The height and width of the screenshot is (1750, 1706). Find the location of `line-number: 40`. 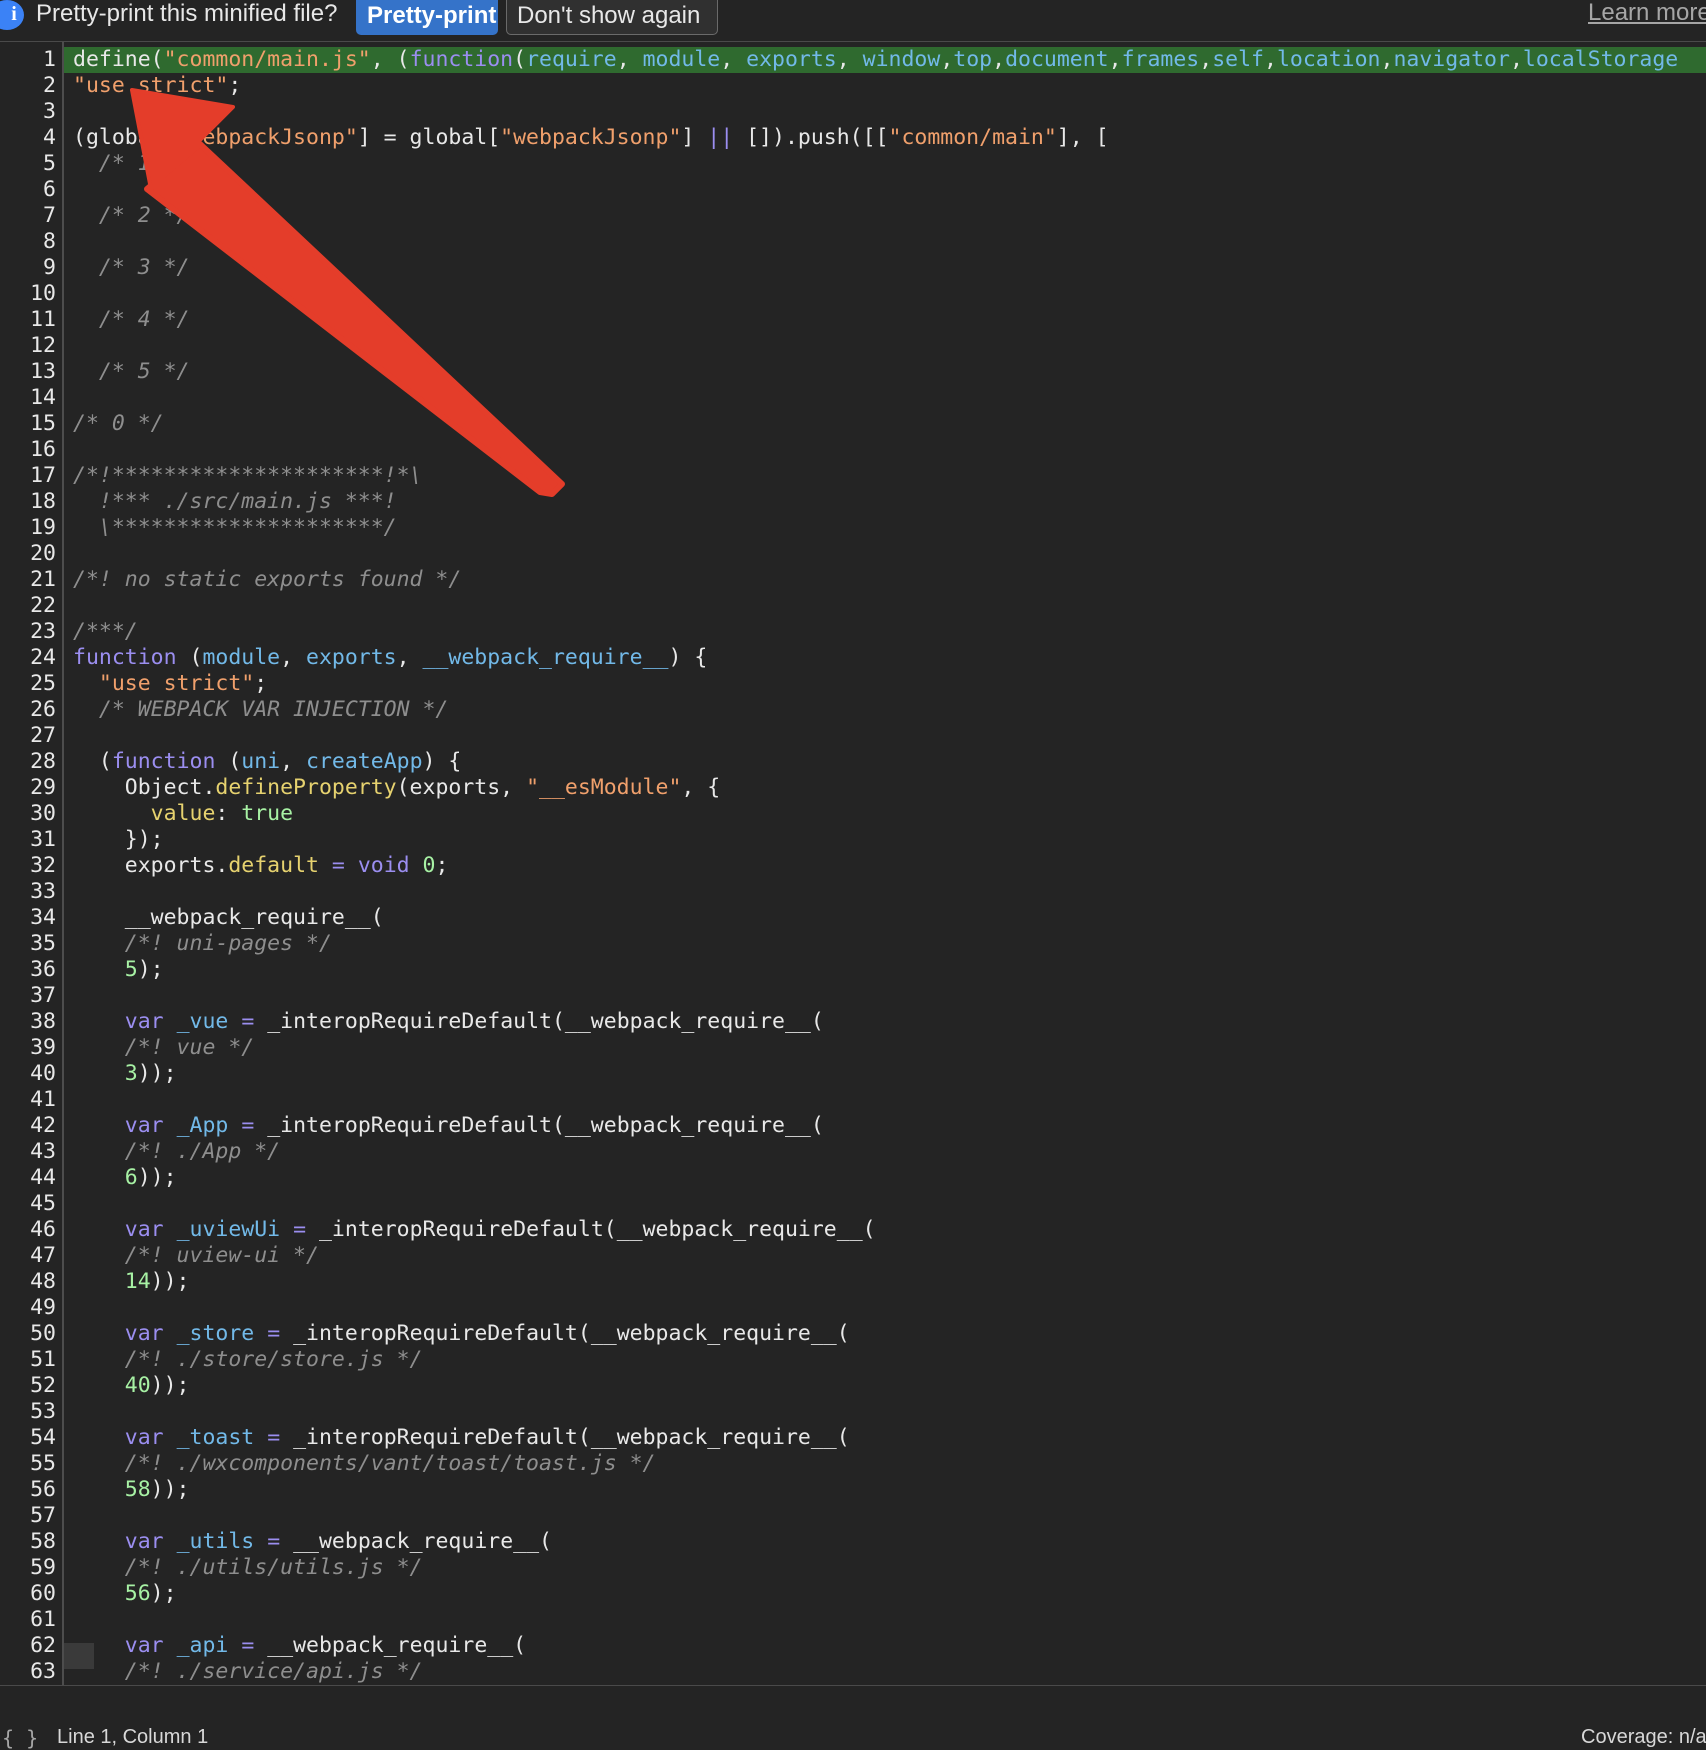

line-number: 40 is located at coordinates (28, 1074).